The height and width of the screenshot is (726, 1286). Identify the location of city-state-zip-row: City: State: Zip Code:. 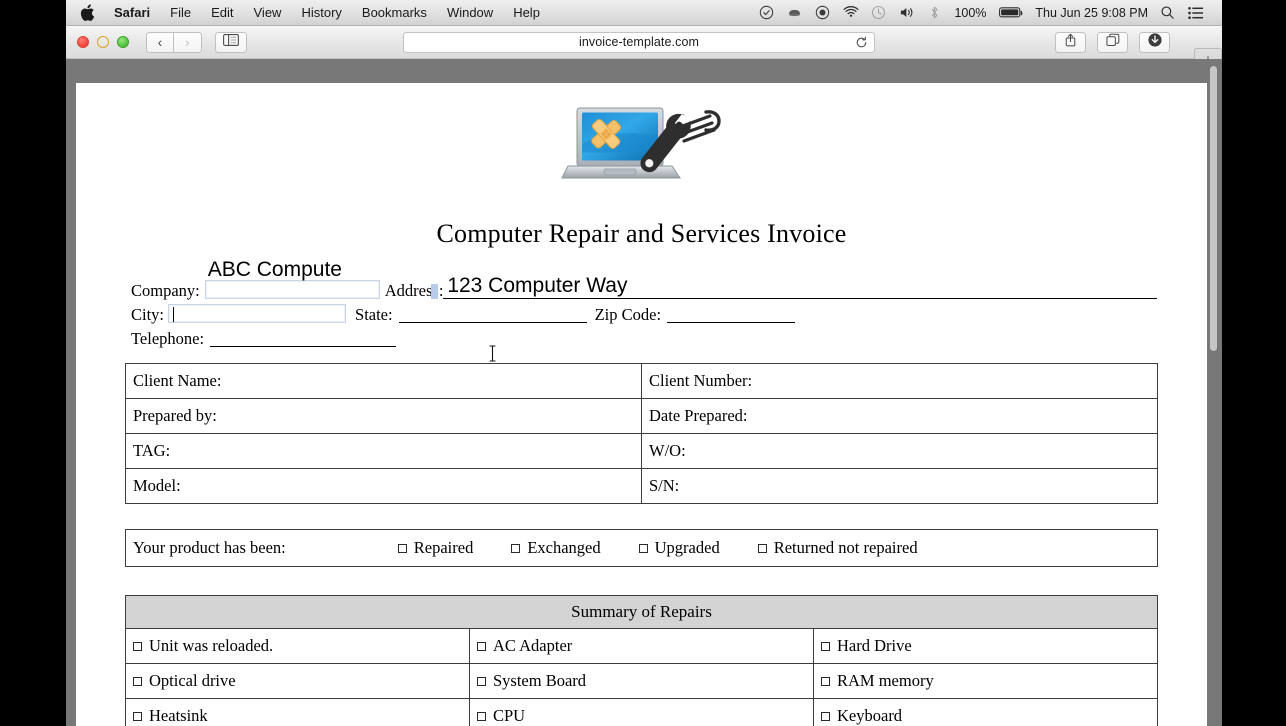
(644, 311).